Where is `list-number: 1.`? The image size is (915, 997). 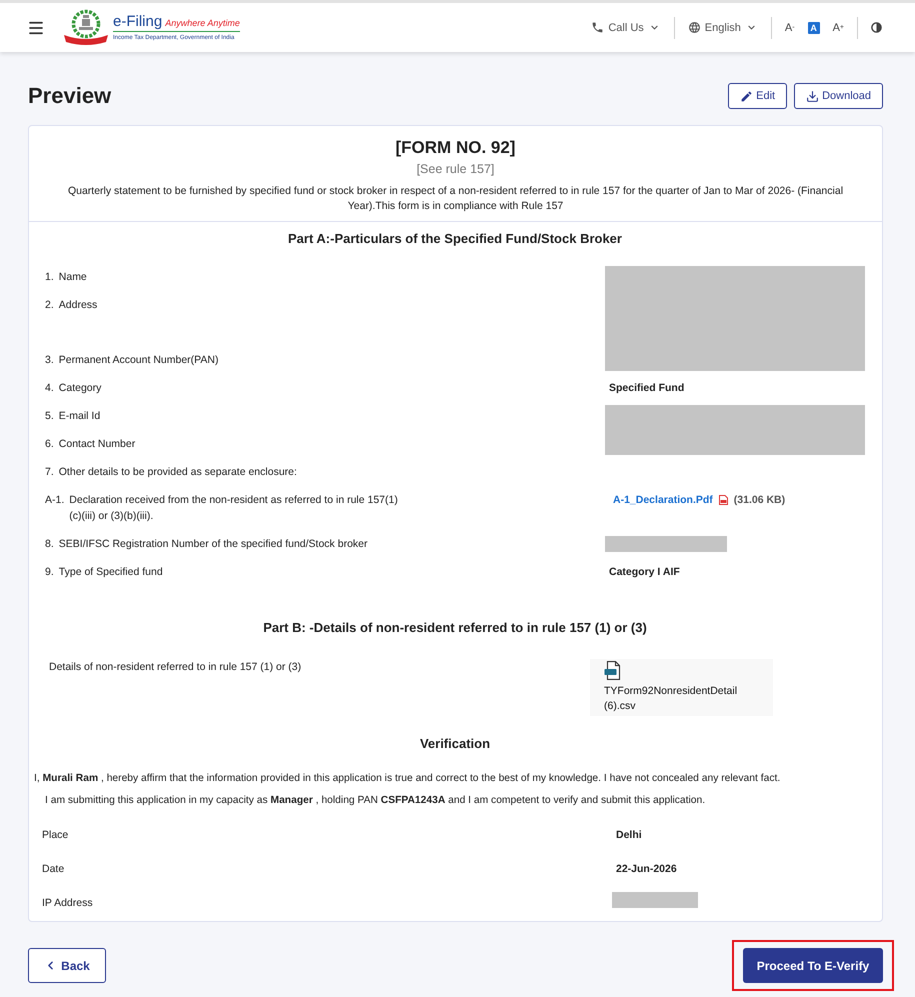 list-number: 1. is located at coordinates (49, 277).